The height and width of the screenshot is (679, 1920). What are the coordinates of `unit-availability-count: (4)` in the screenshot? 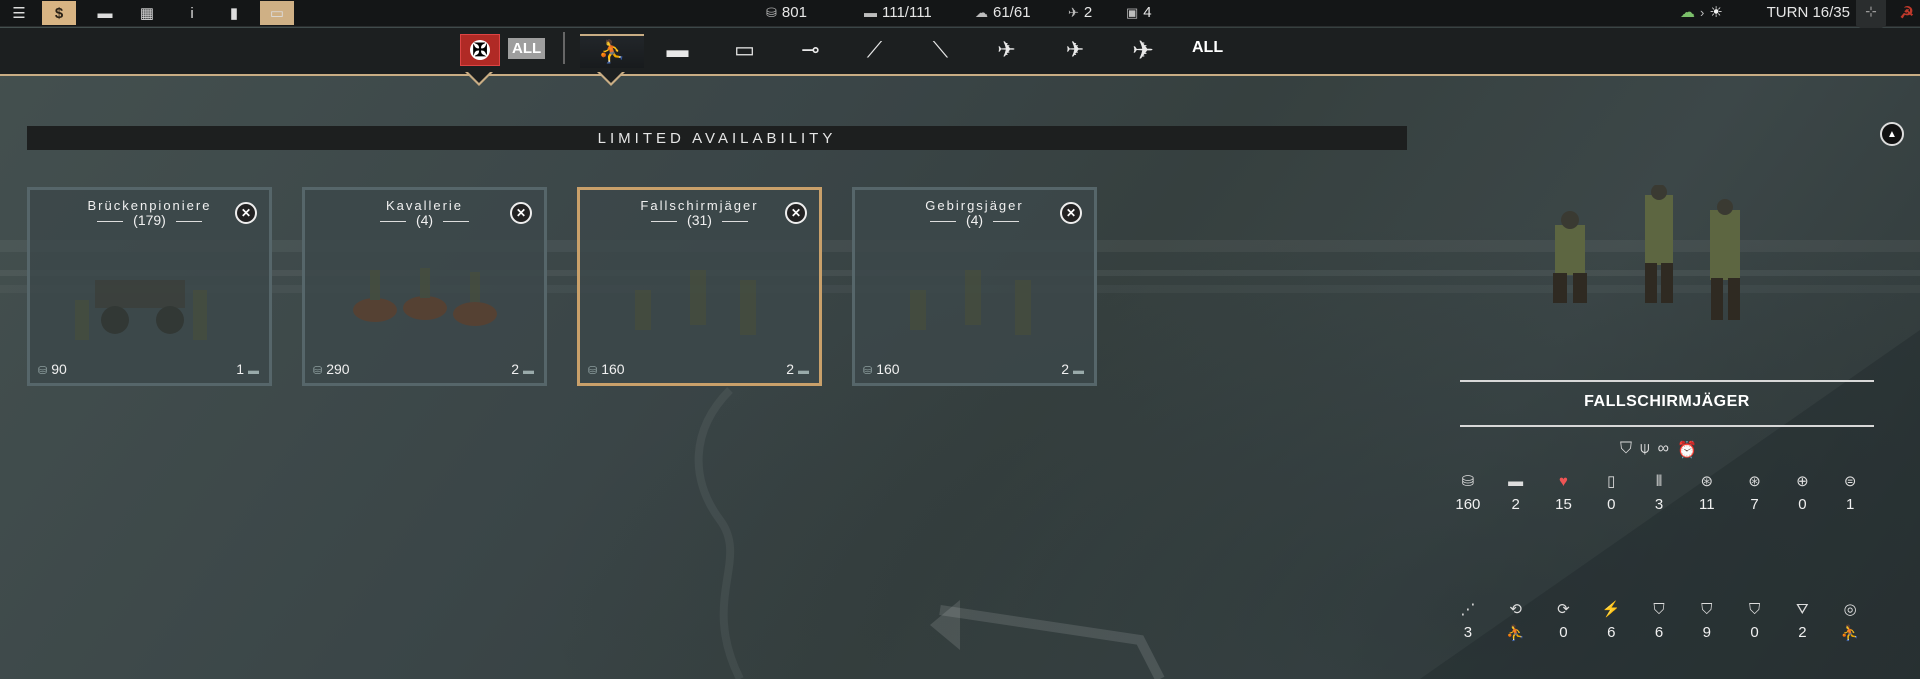 It's located at (974, 220).